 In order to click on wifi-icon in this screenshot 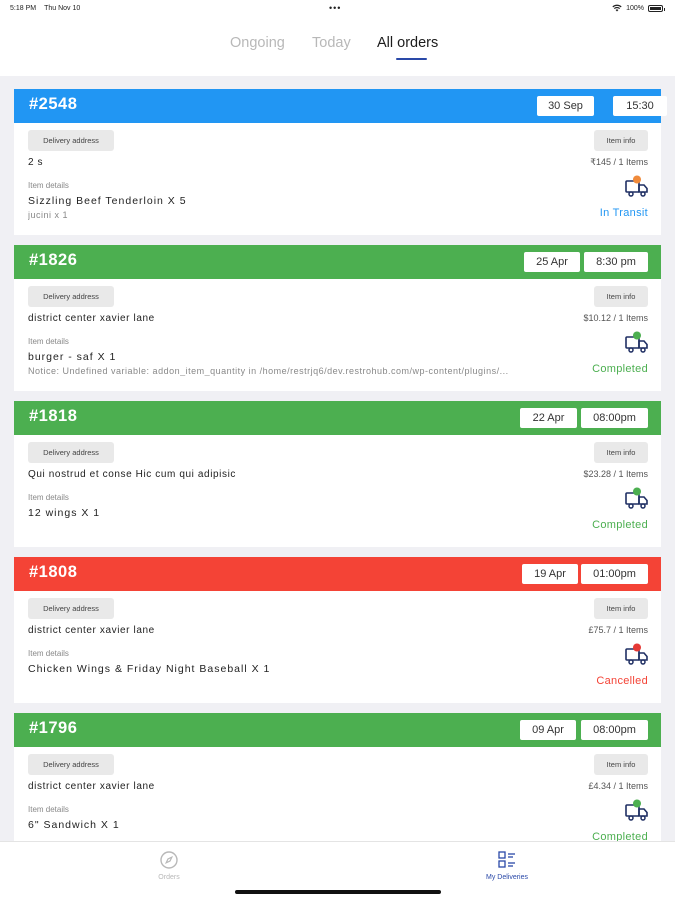, I will do `click(617, 8)`.